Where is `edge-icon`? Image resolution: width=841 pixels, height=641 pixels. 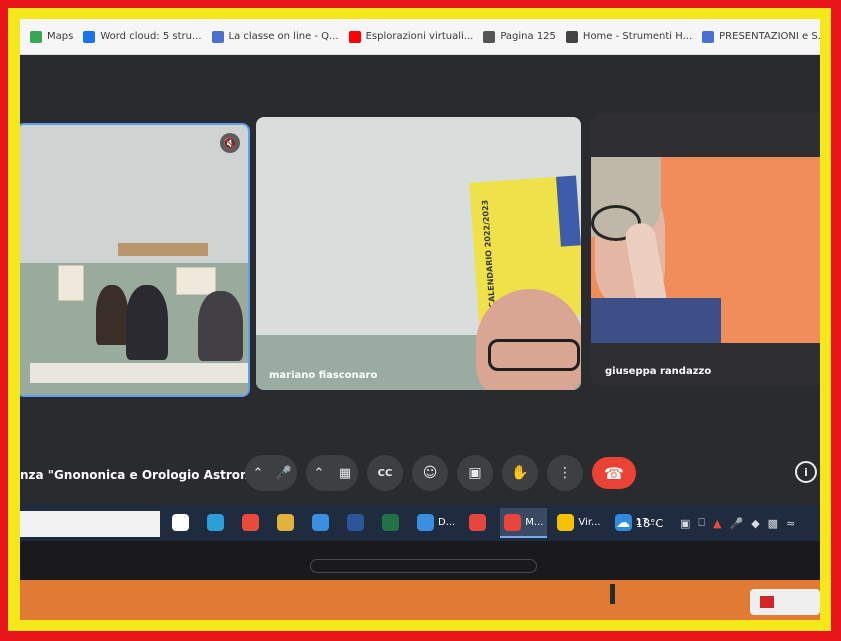 edge-icon is located at coordinates (215, 522).